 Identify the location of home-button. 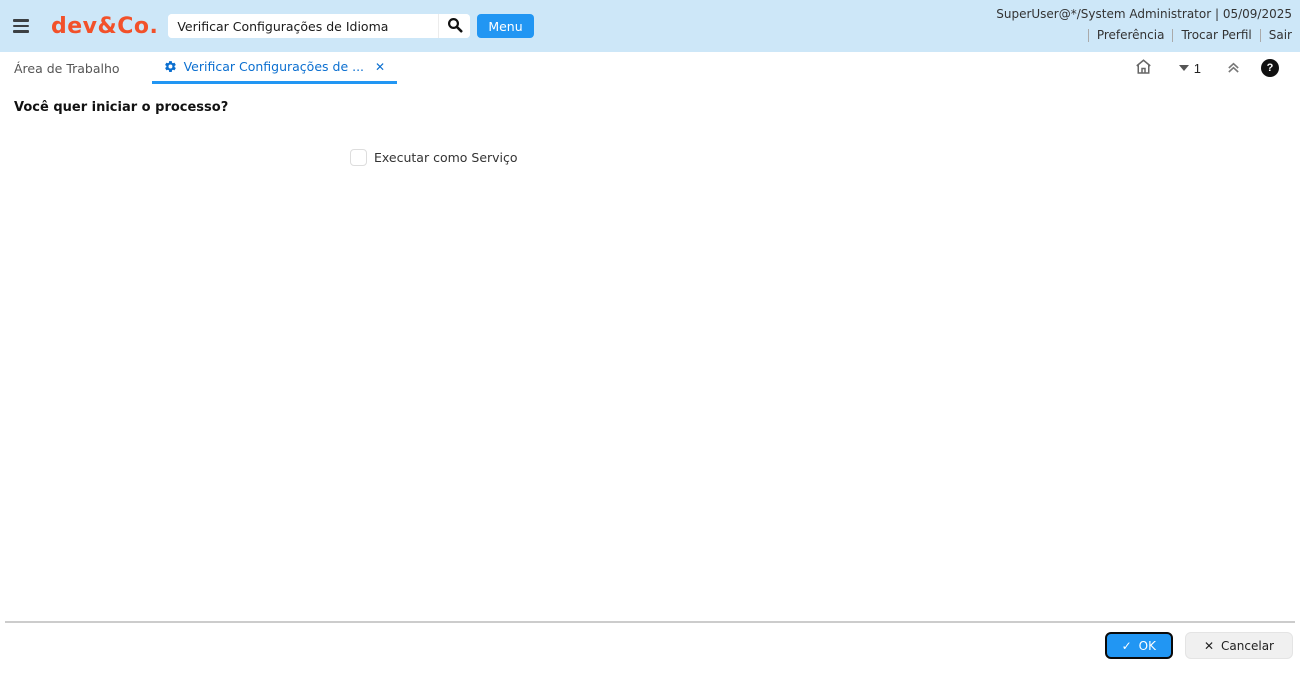
(1143, 68).